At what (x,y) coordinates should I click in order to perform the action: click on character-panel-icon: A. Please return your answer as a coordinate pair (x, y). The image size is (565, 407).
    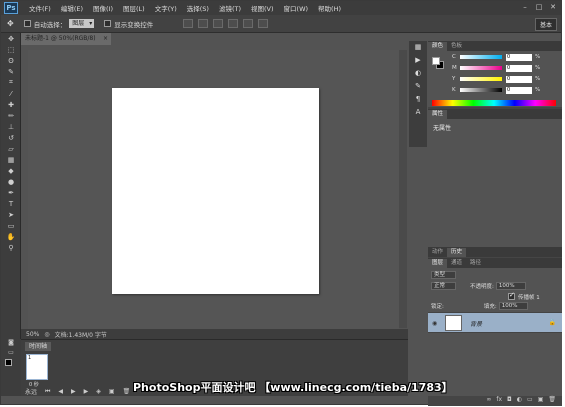
    Looking at the image, I should click on (418, 112).